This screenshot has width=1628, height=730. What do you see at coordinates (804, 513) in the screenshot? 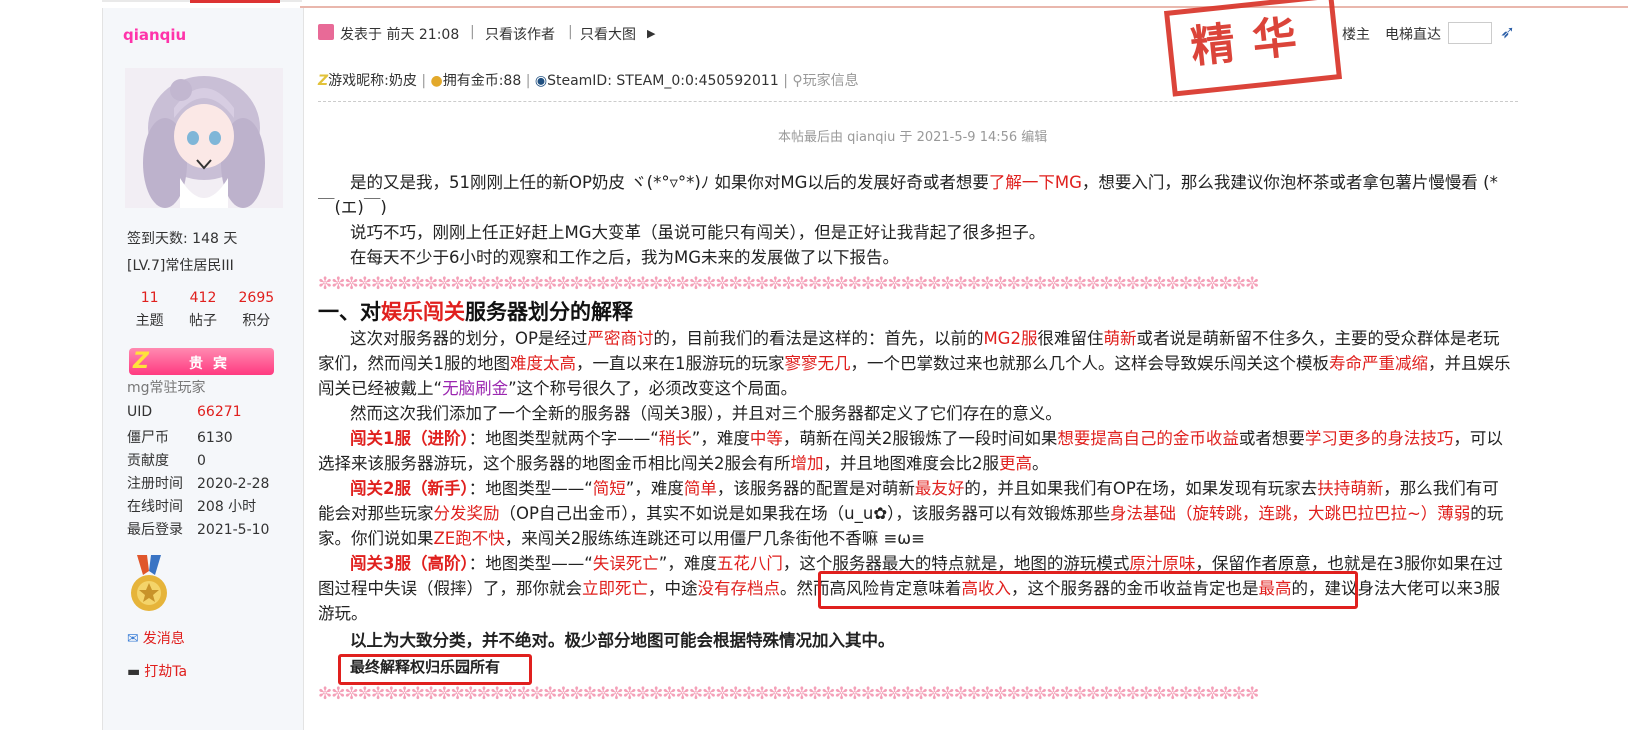
I see `text: （OP自己出金币），其实不如说是如果我在场（u_u✿），该服务器可以有效锻炼那些` at bounding box center [804, 513].